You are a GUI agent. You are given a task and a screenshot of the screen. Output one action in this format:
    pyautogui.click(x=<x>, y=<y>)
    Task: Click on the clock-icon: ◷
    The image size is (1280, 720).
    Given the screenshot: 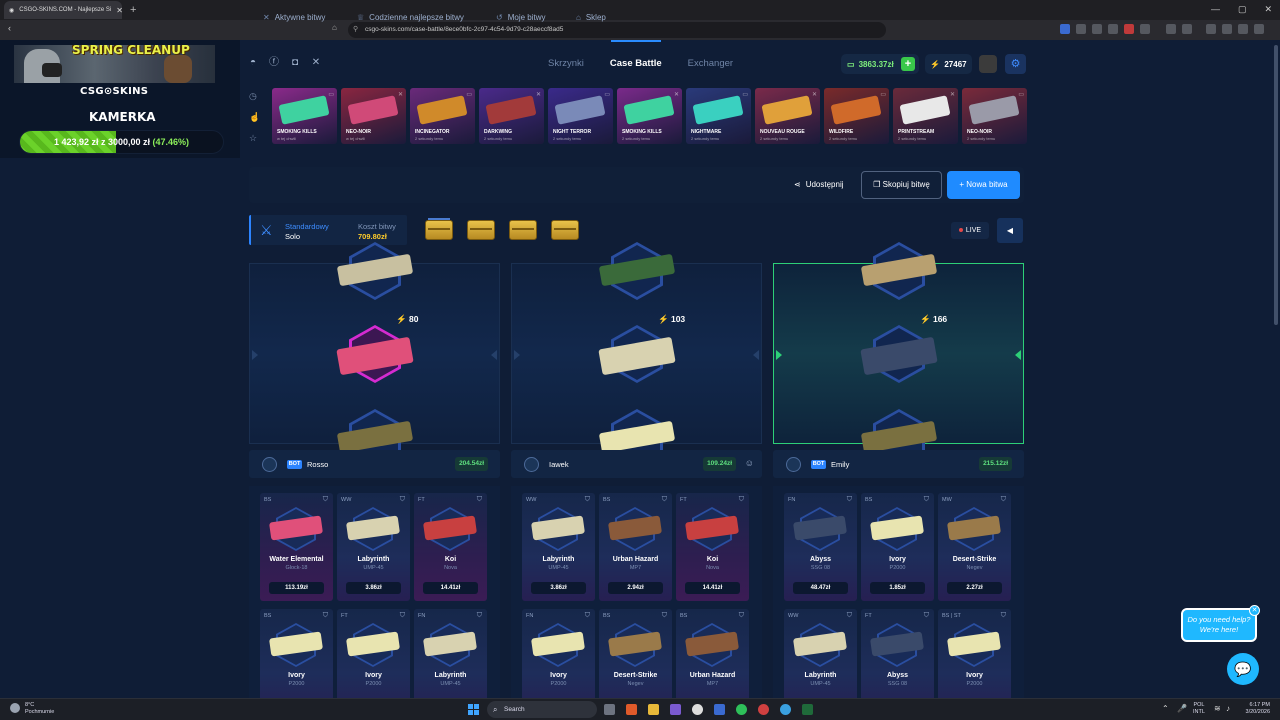 What is the action you would take?
    pyautogui.click(x=254, y=96)
    